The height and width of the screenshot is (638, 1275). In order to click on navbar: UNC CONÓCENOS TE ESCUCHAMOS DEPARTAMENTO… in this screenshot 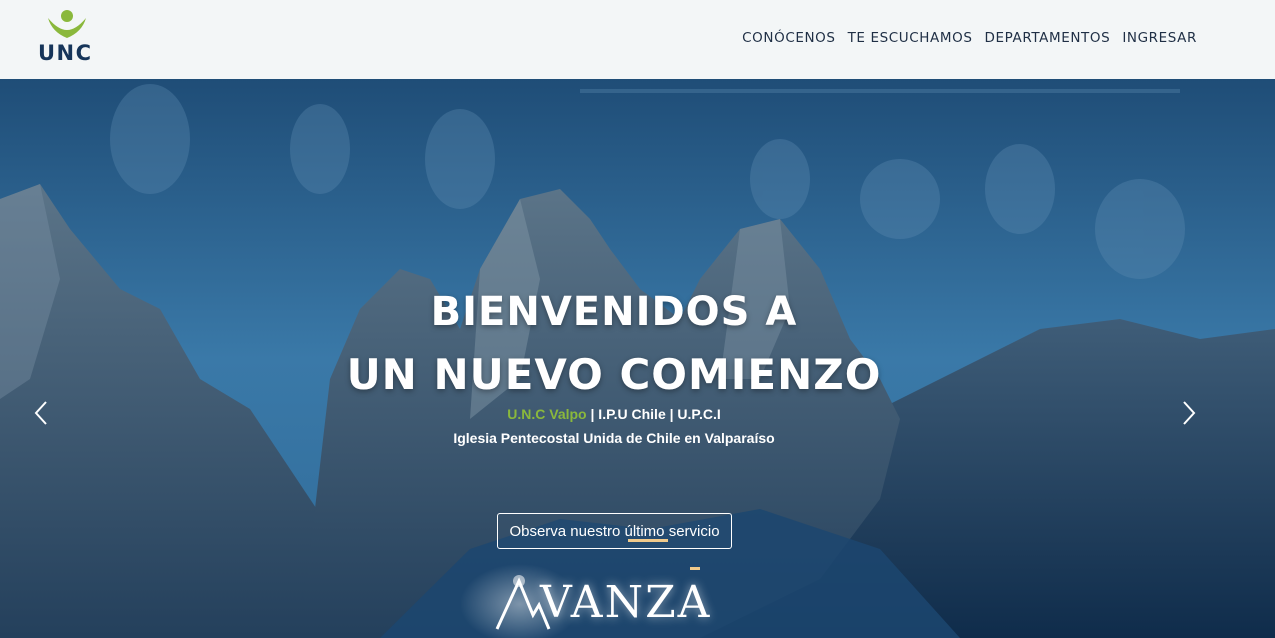, I will do `click(637, 39)`.